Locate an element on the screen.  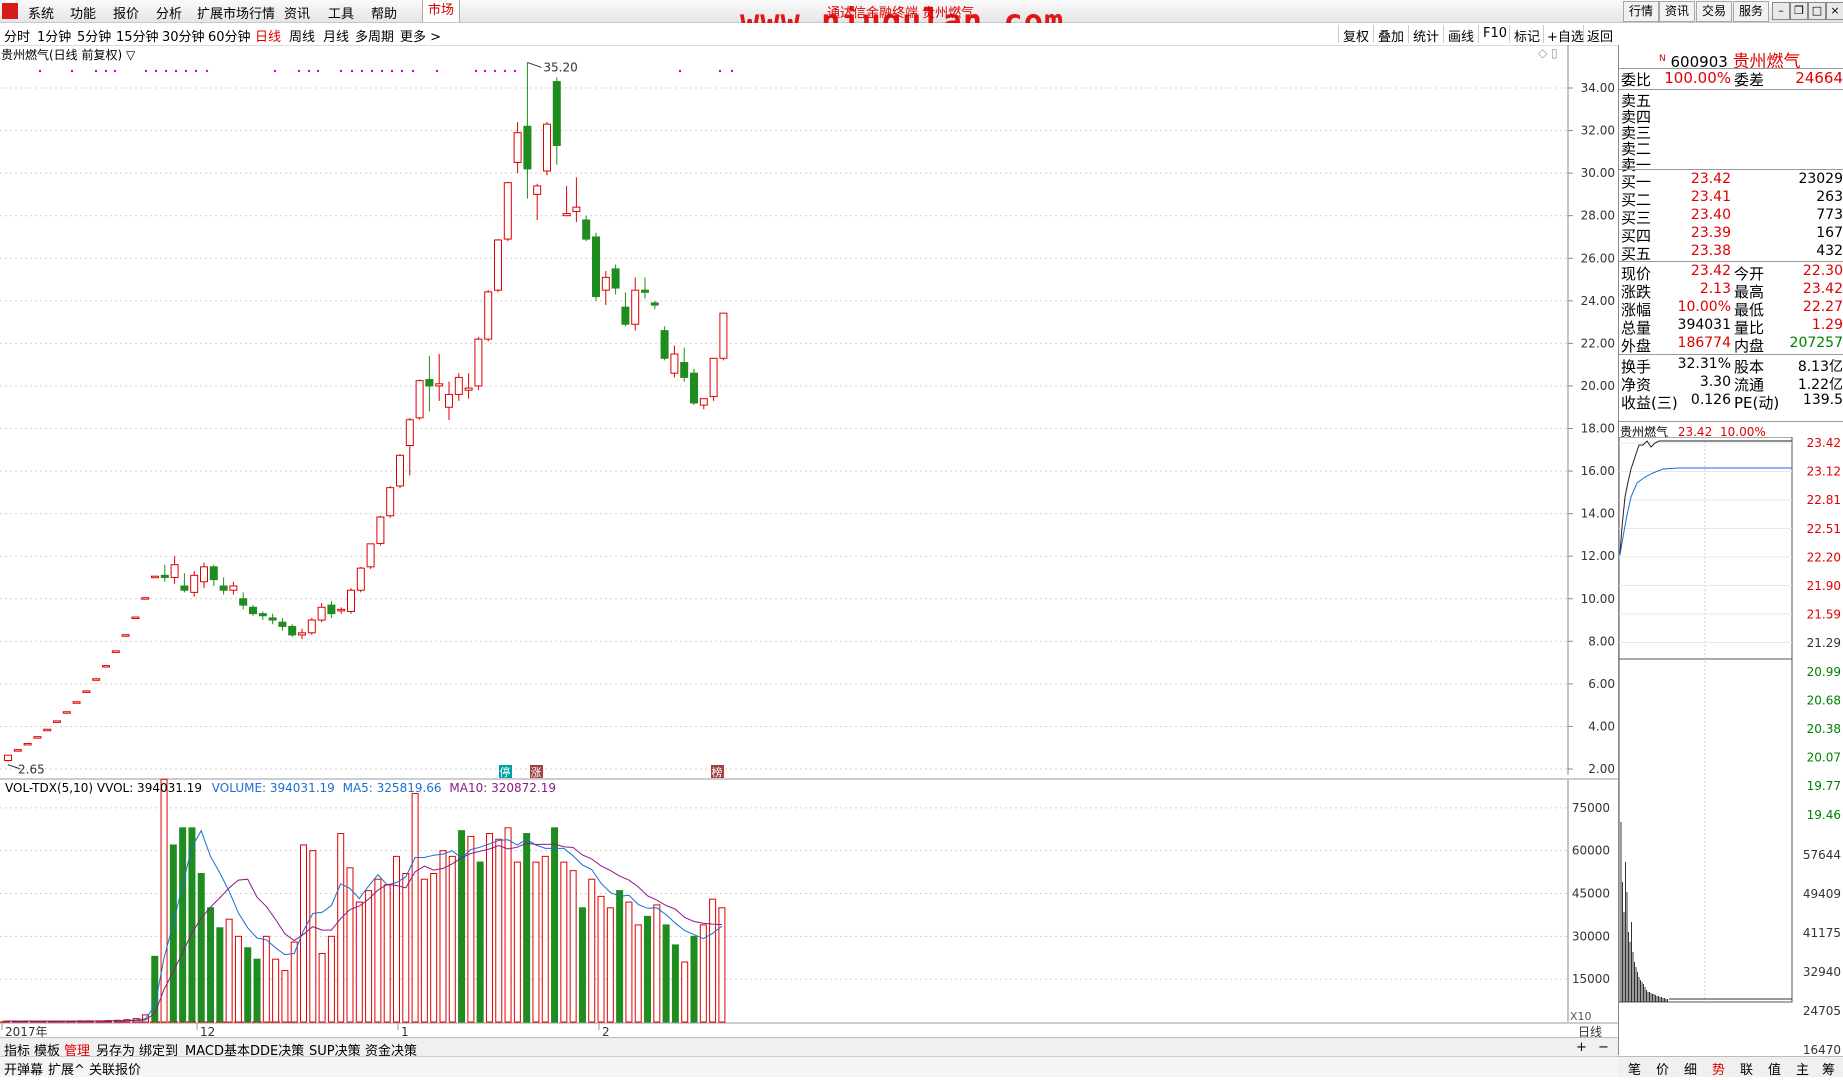
menu-system: 系统 is located at coordinates (41, 12).